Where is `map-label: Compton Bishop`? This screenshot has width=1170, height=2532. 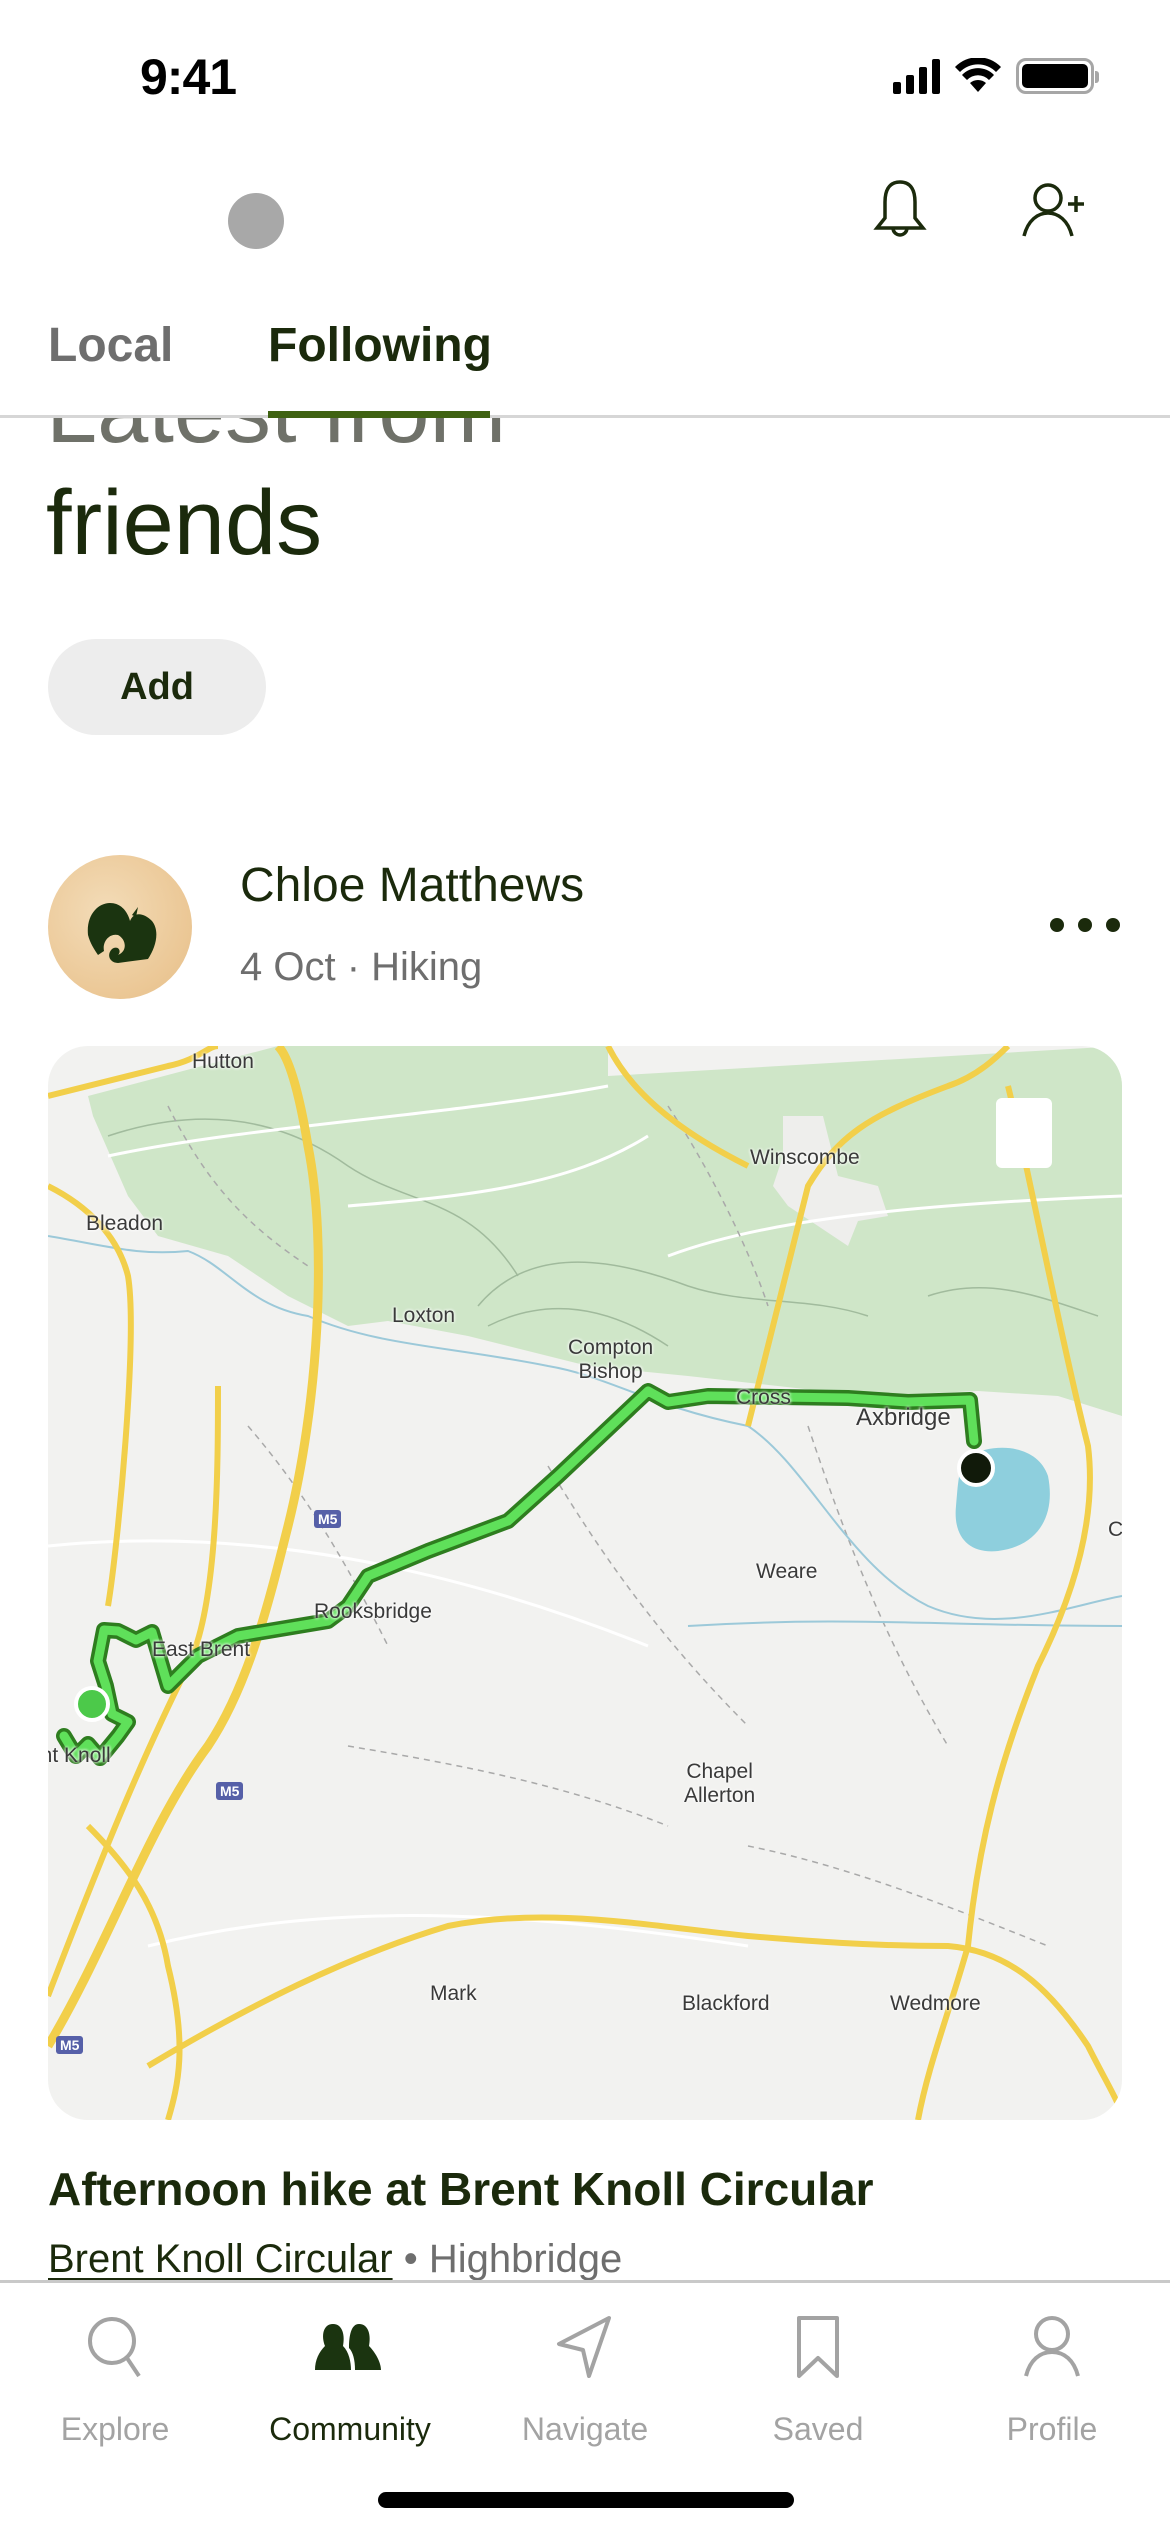
map-label: Compton Bishop is located at coordinates (611, 1359).